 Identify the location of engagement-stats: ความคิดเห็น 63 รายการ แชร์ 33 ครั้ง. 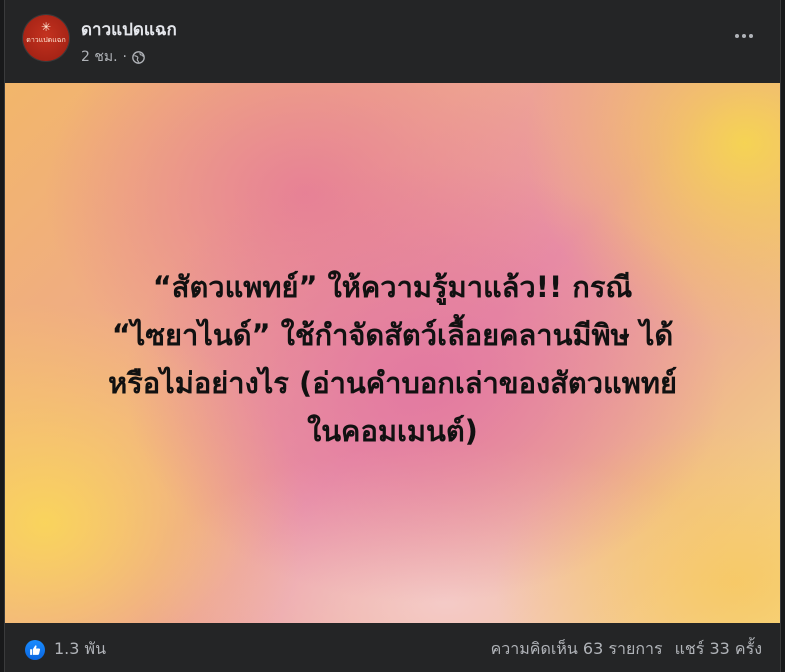
(626, 649).